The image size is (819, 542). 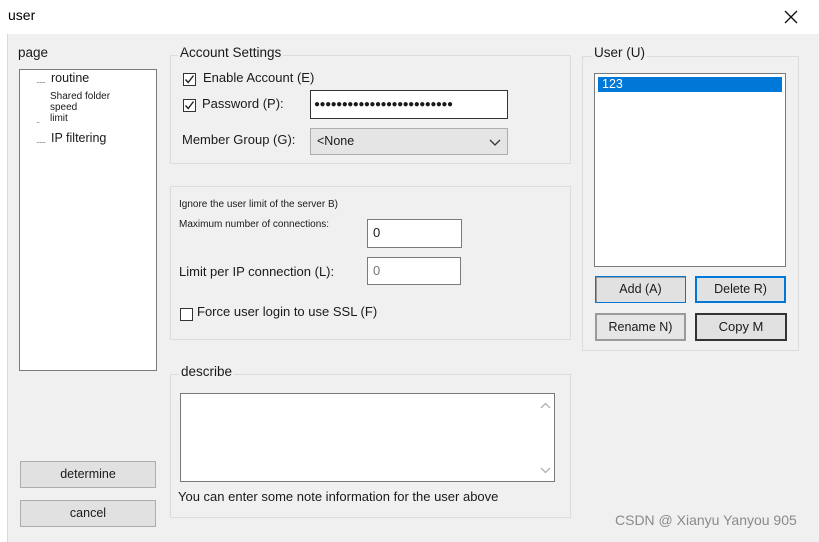 I want to click on copy-user-button: Copy M, so click(x=741, y=327).